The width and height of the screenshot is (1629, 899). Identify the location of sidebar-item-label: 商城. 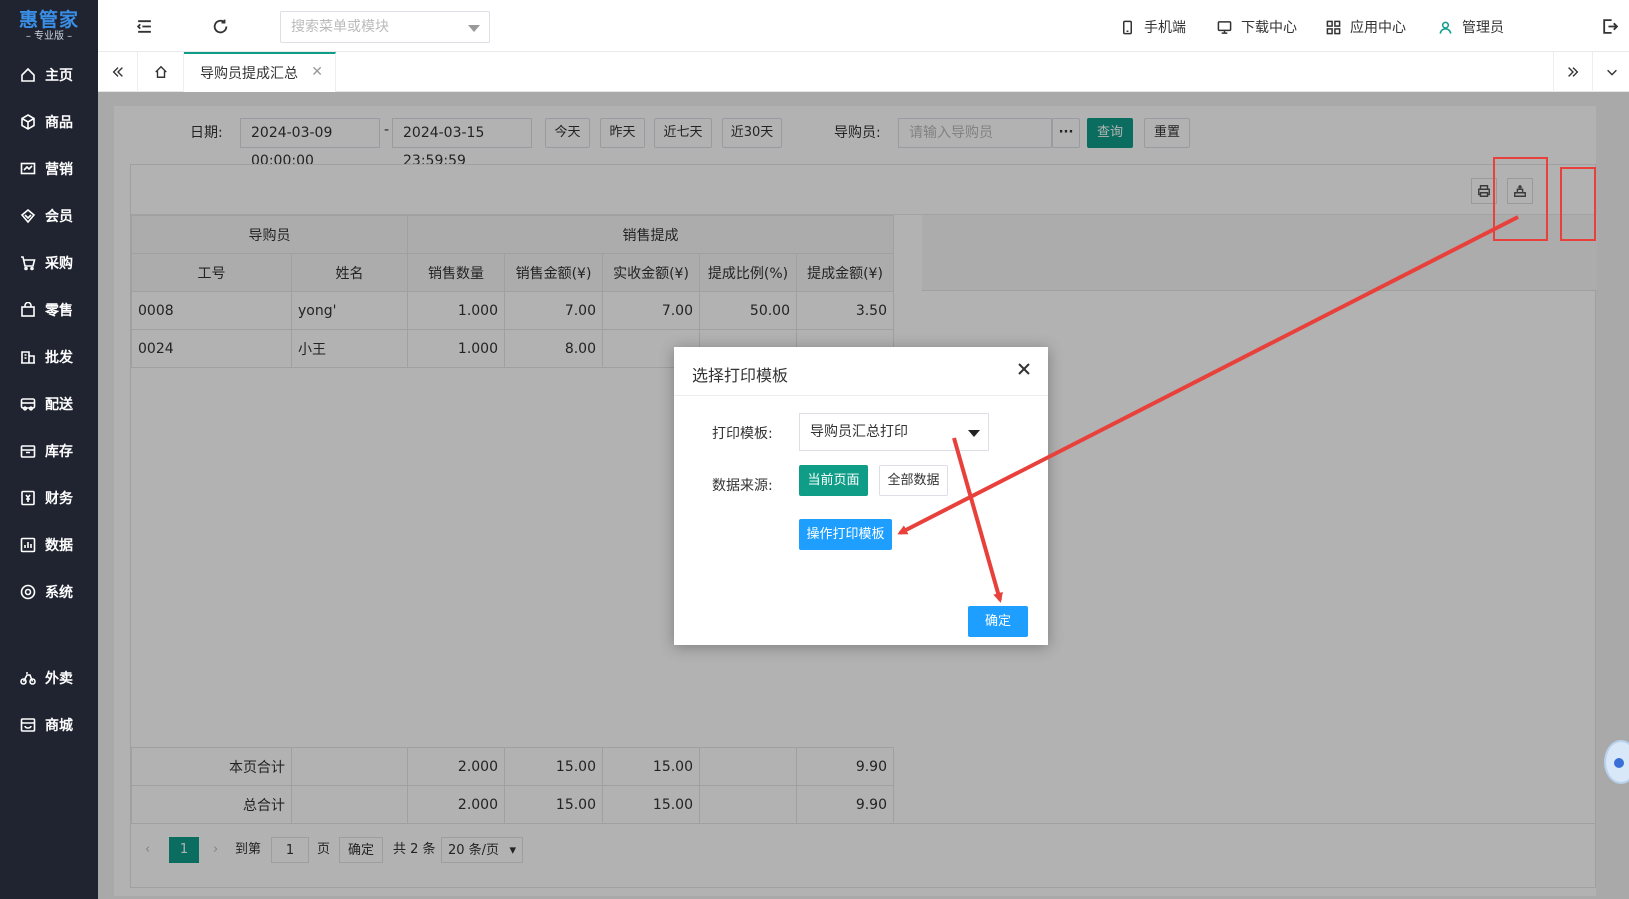
(59, 726).